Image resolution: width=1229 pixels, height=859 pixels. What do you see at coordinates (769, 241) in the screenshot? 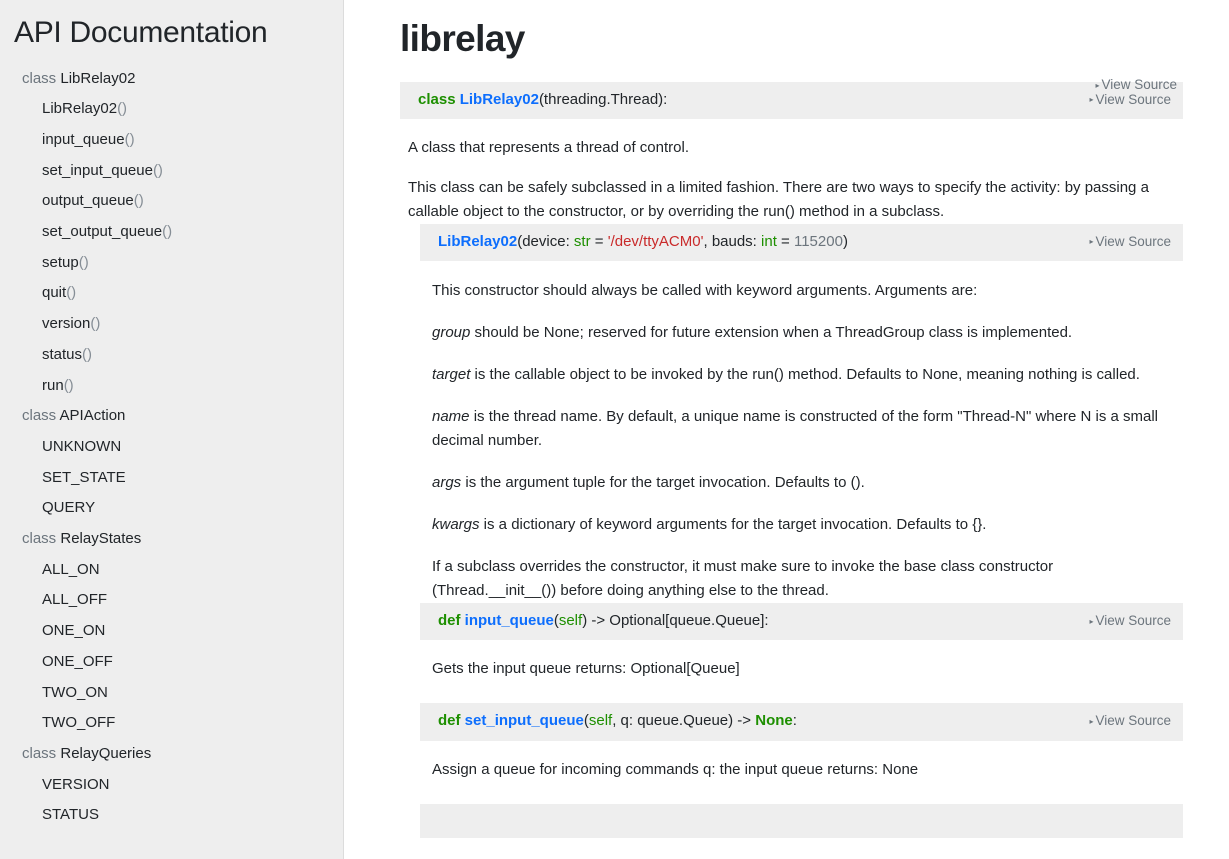
I see `param-bauds-type: int` at bounding box center [769, 241].